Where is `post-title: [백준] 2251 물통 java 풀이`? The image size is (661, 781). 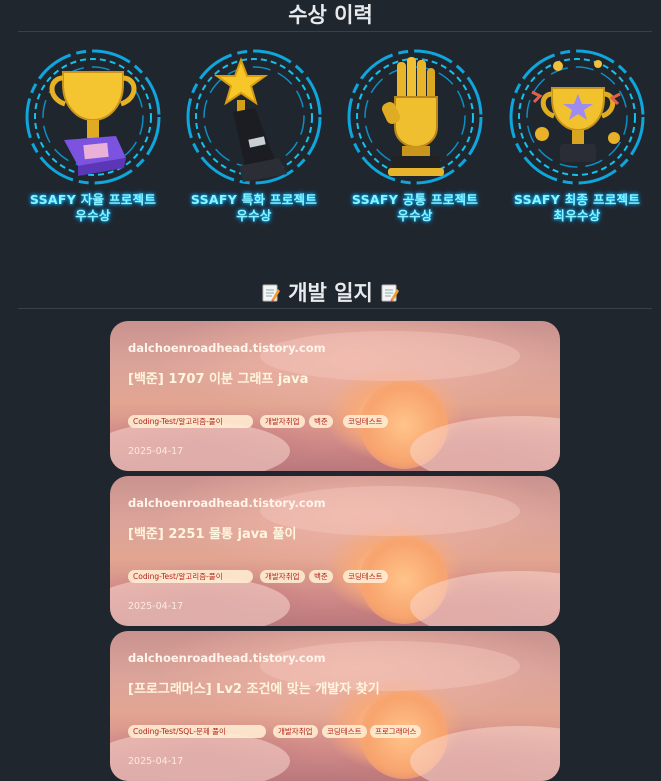
post-title: [백준] 2251 물통 java 풀이 is located at coordinates (212, 532).